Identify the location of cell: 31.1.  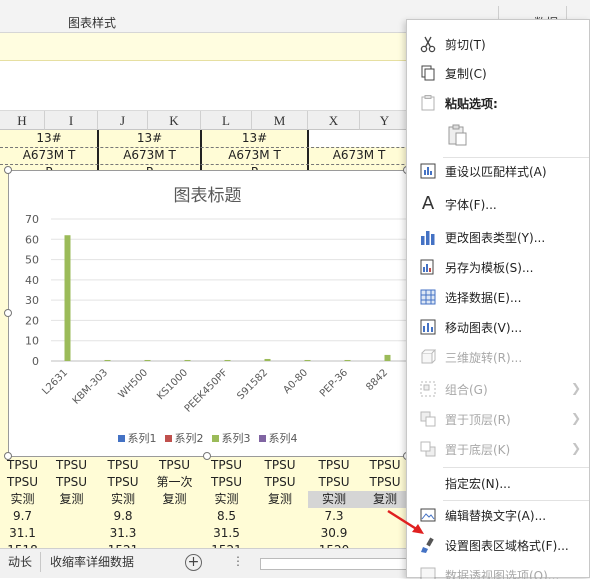
(22, 533).